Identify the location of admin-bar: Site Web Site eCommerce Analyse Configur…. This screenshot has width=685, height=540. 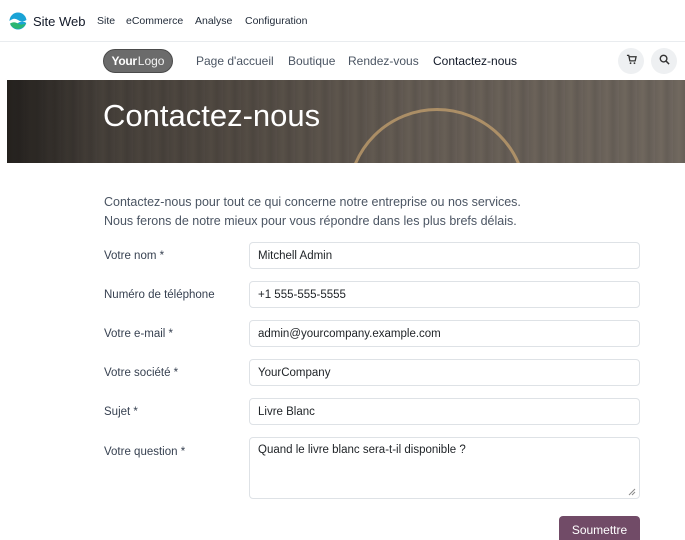
(342, 21).